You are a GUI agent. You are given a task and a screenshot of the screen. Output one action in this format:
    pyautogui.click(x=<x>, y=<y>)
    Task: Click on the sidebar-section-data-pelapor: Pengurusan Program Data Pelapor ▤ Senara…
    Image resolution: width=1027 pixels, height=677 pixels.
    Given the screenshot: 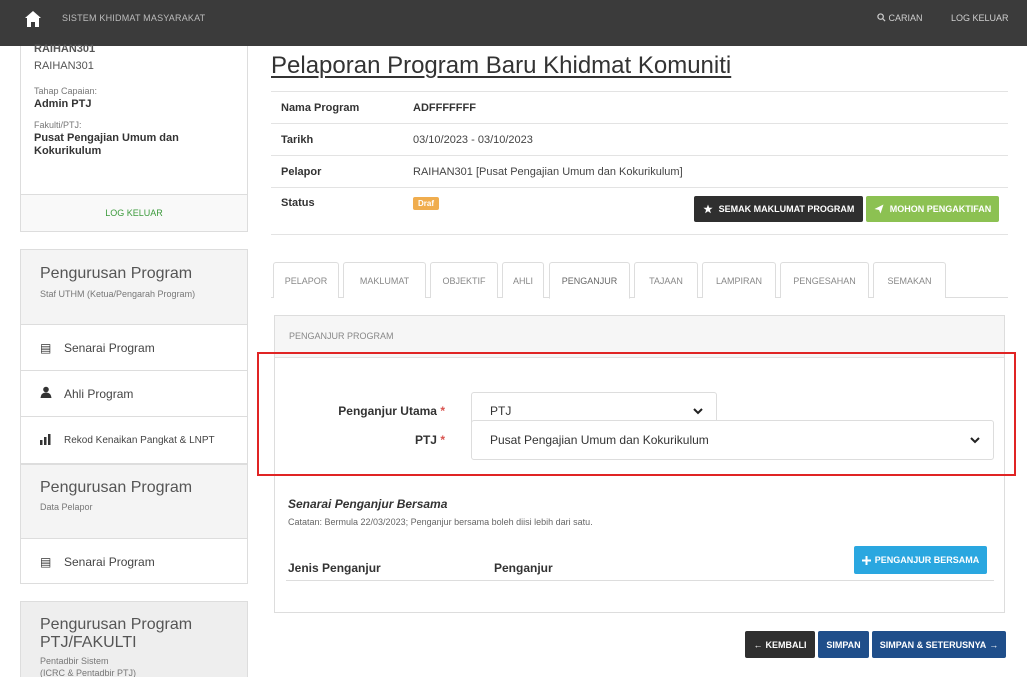 What is the action you would take?
    pyautogui.click(x=134, y=524)
    